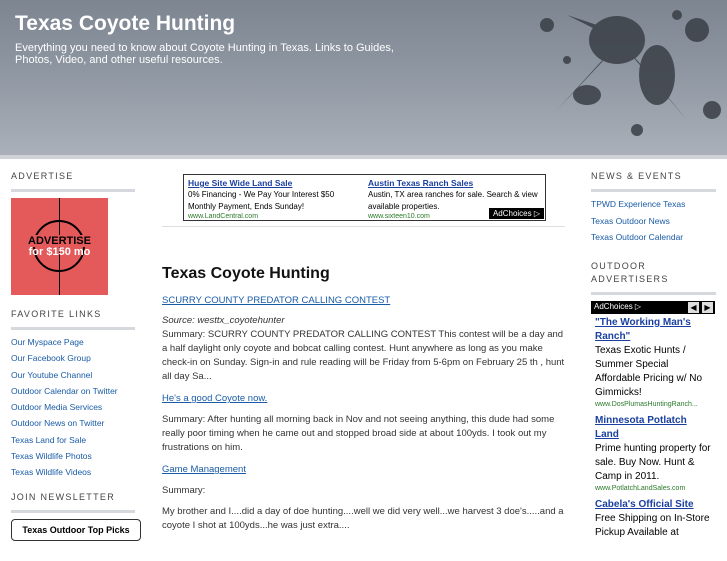 The image size is (727, 561). Describe the element at coordinates (73, 344) in the screenshot. I see `favorite-link: Our Myspace Page` at that location.